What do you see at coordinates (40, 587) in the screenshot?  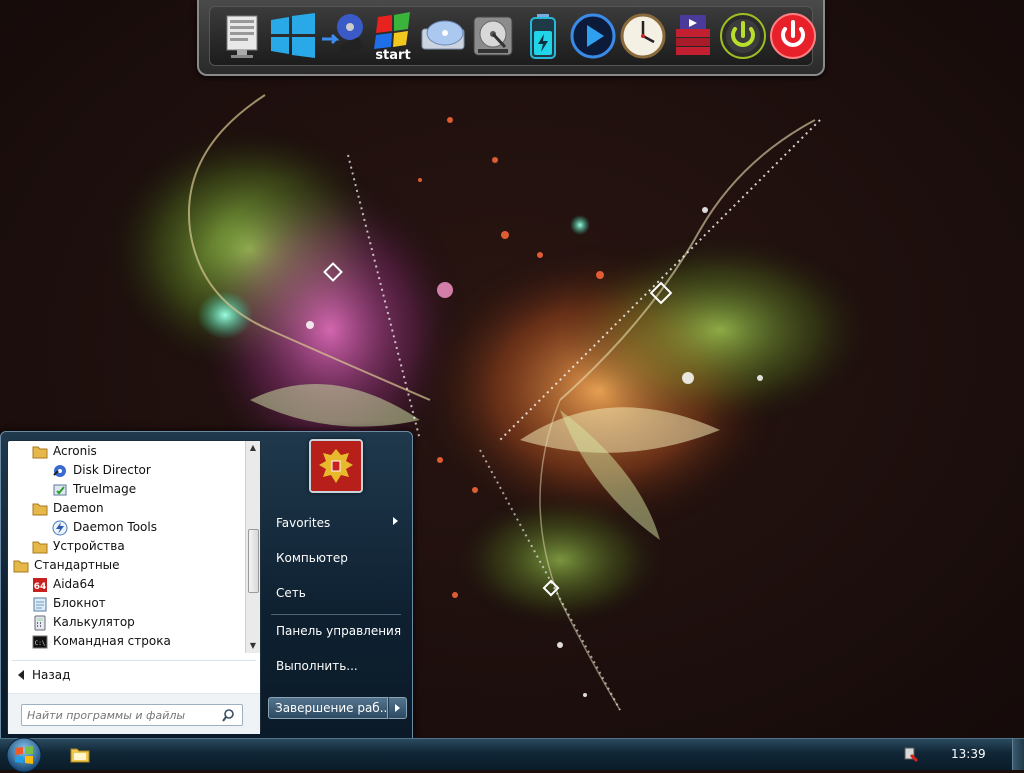 I see `aida64-icon-text: 64` at bounding box center [40, 587].